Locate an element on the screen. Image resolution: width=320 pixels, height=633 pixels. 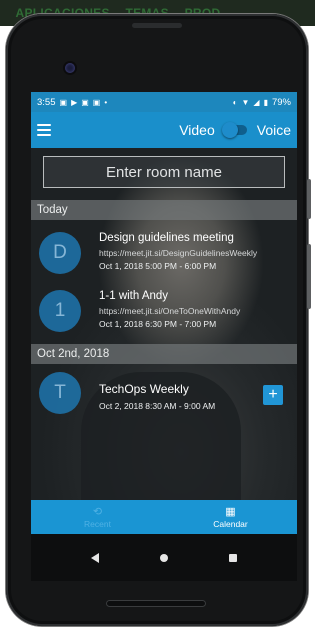
room-name-input is located at coordinates (164, 172).